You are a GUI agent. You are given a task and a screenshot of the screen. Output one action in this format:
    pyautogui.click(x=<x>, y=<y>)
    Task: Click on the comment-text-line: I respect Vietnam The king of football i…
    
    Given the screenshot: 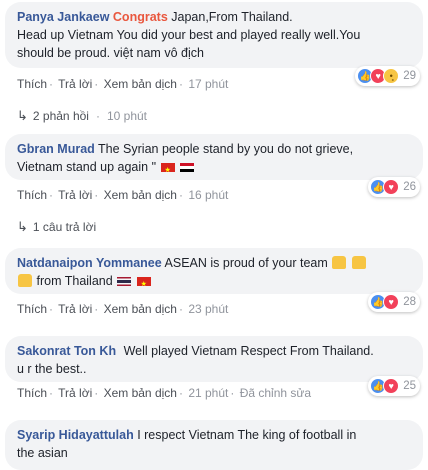 What is the action you would take?
    pyautogui.click(x=247, y=435)
    